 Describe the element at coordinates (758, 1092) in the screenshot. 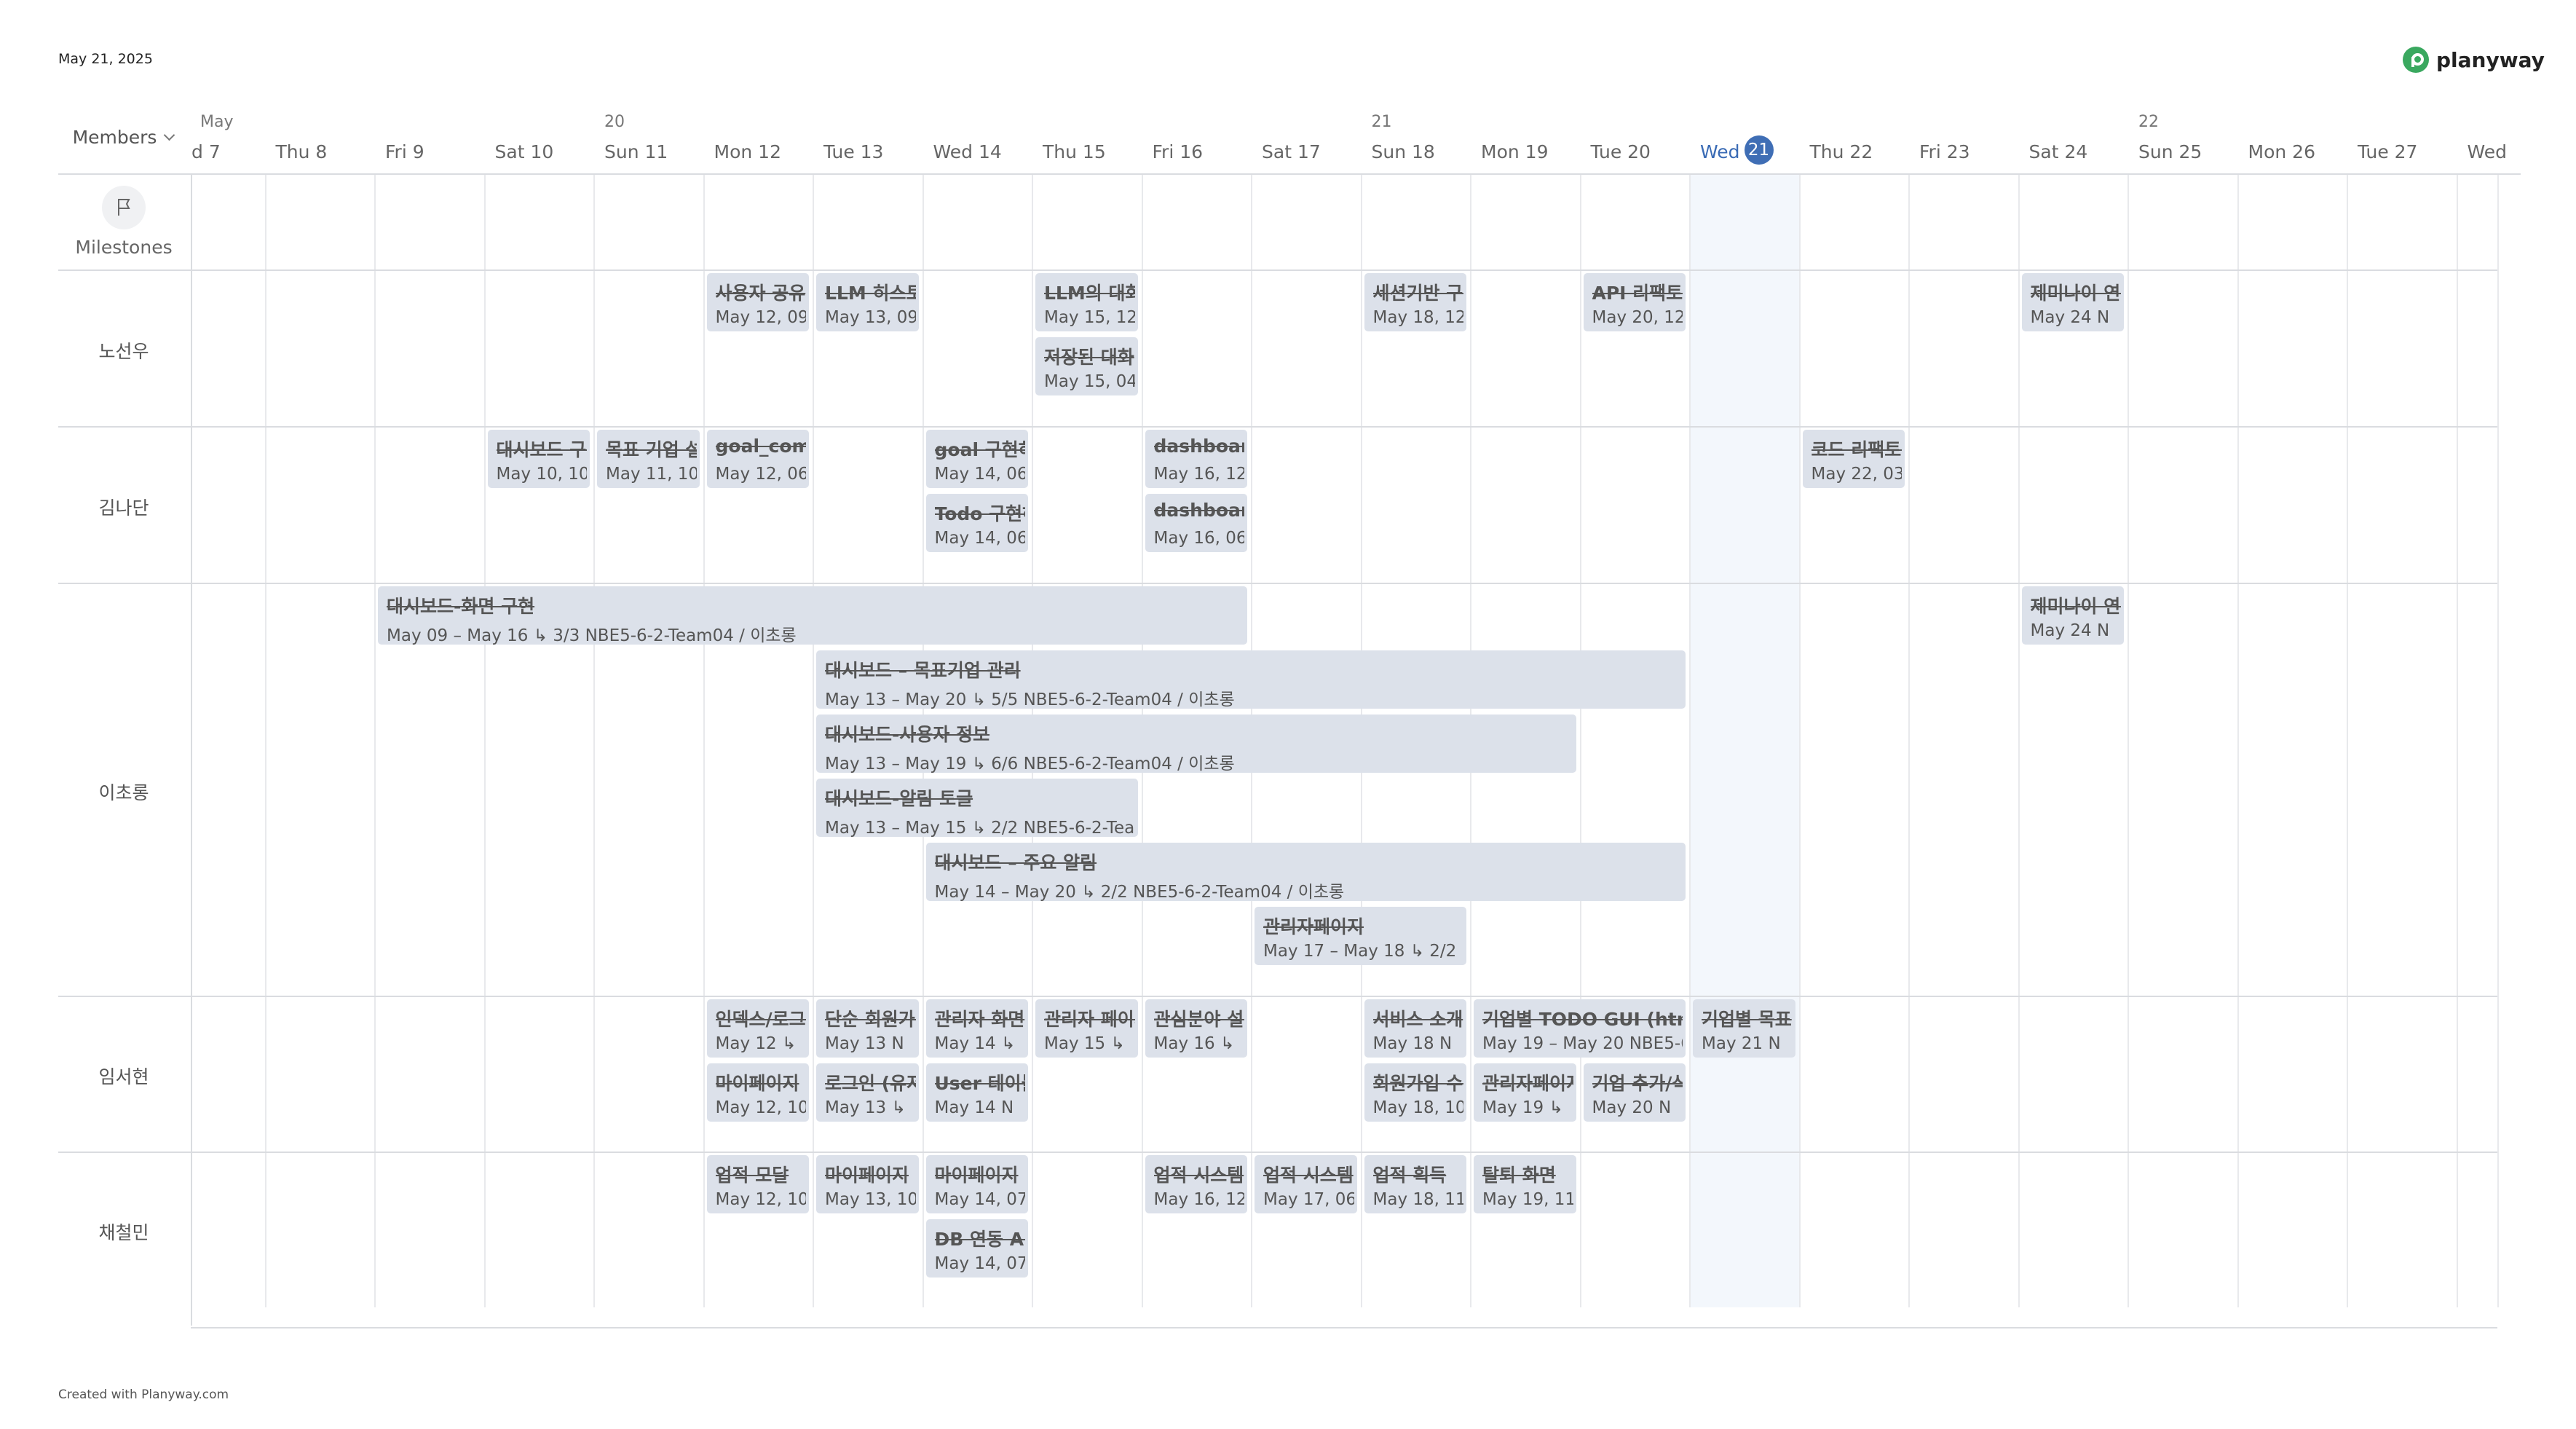

I see `task-card: 마이페이지 May 12, 10` at that location.